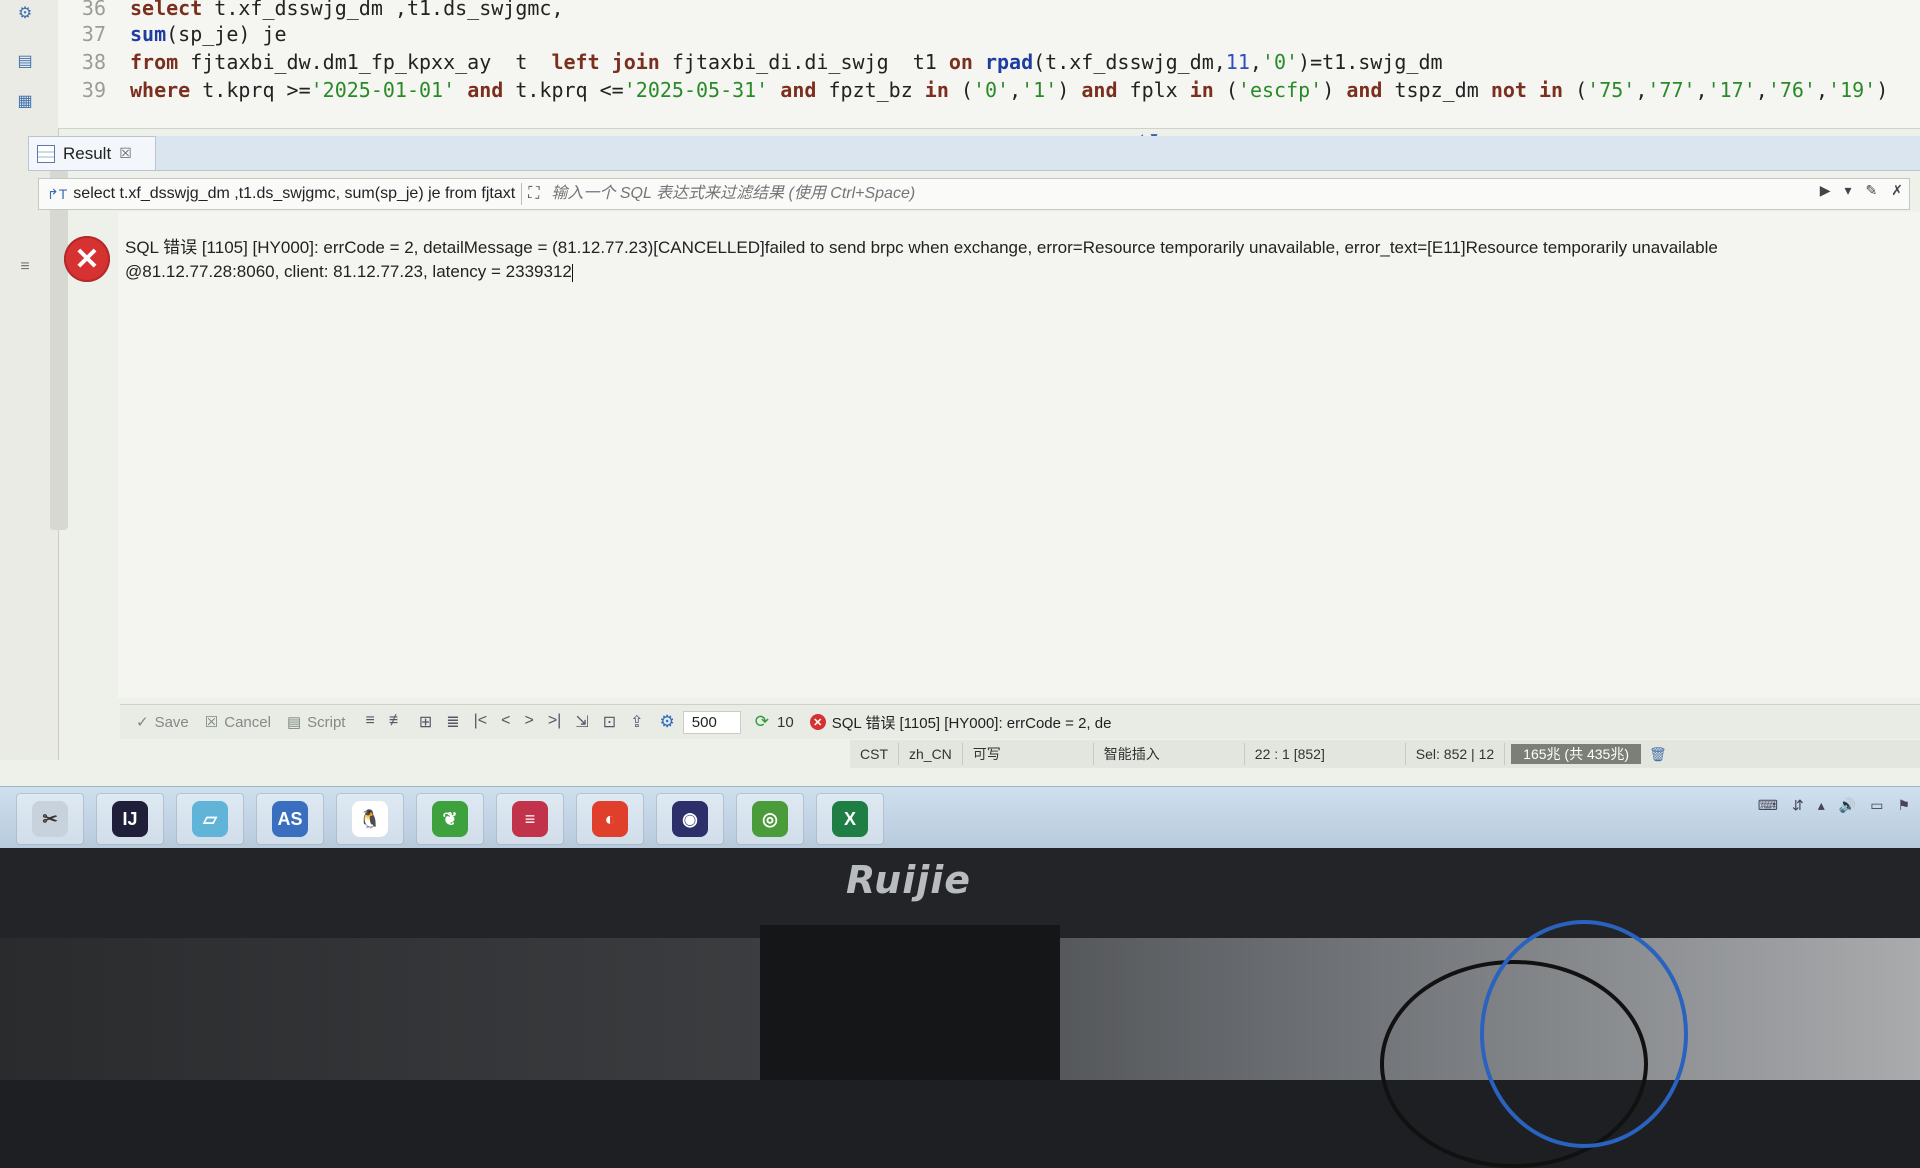 This screenshot has height=1168, width=1920. What do you see at coordinates (25, 101) in the screenshot?
I see `document-run-icon: ▦` at bounding box center [25, 101].